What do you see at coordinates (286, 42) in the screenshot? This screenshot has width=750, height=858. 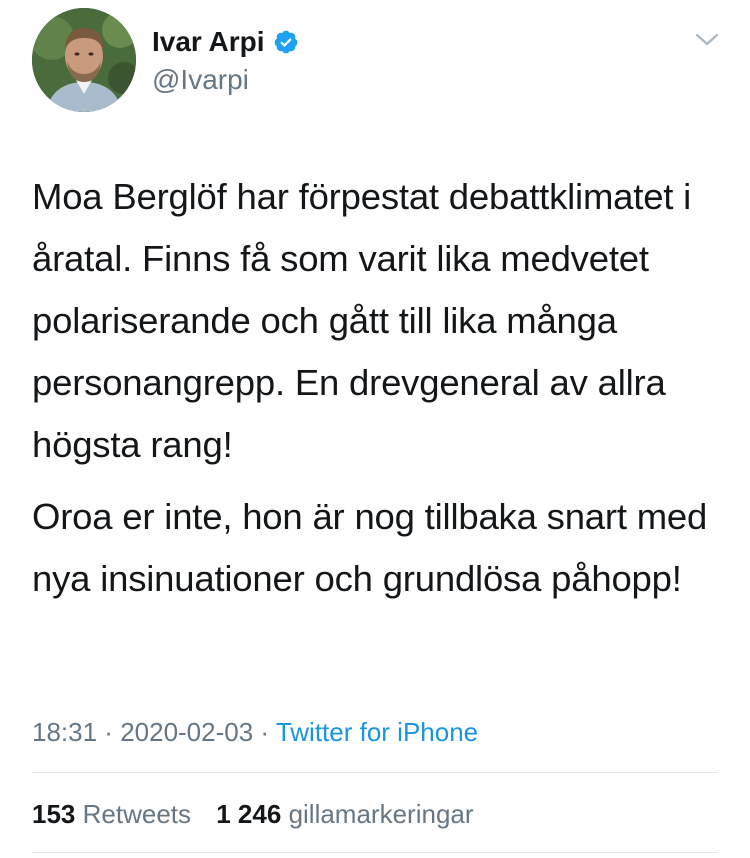 I see `verified-badge-icon` at bounding box center [286, 42].